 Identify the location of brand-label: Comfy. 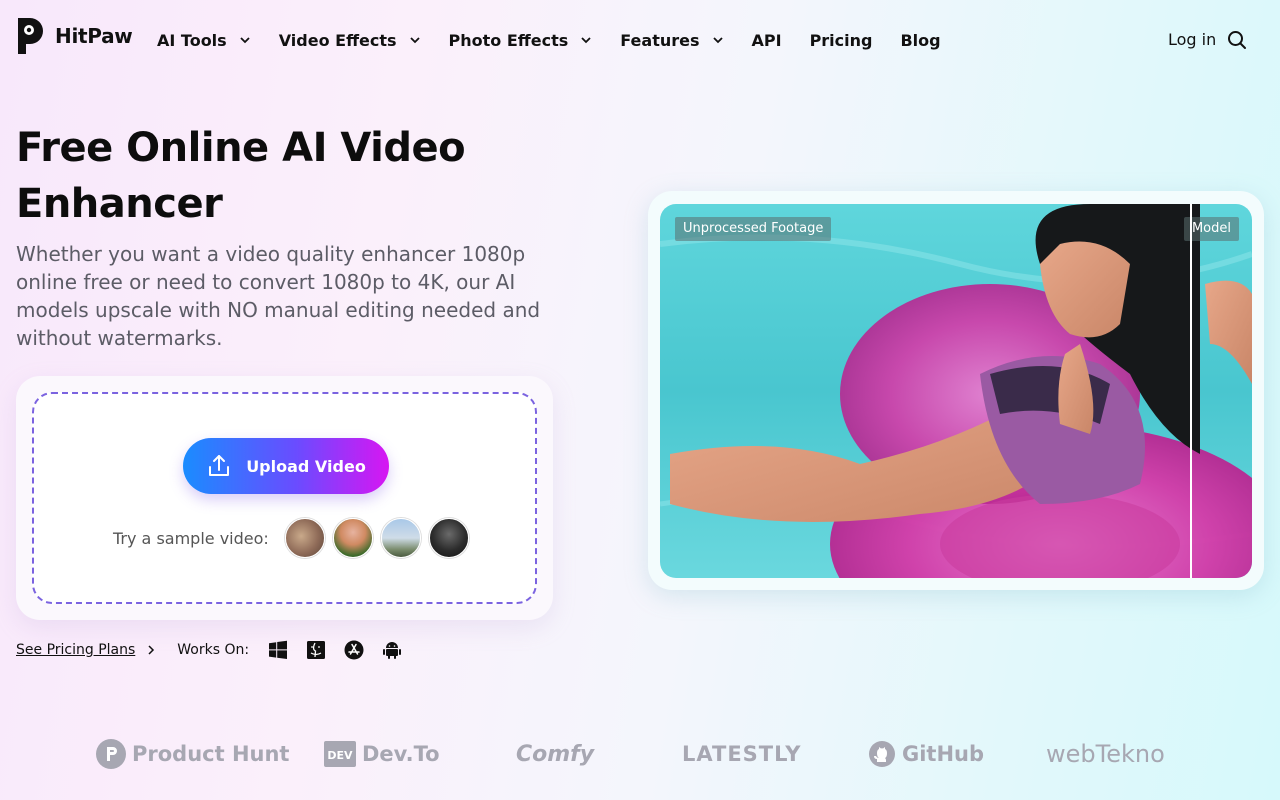
(555, 754).